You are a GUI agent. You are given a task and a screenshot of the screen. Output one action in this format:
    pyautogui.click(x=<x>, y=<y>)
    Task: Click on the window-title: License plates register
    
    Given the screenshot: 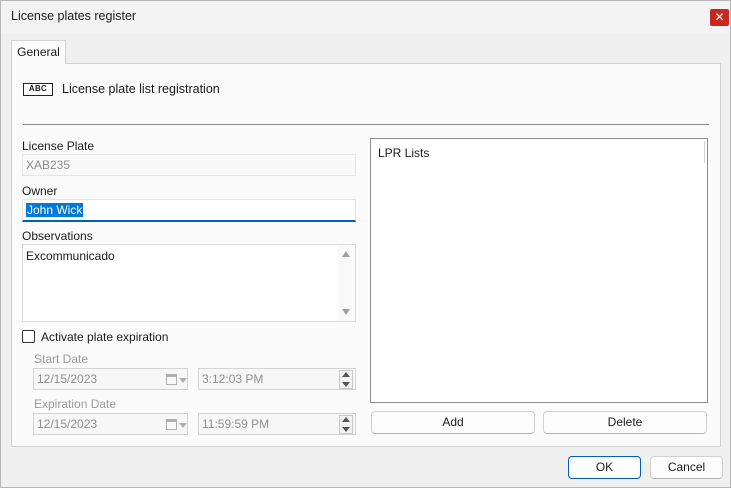 What is the action you would take?
    pyautogui.click(x=74, y=16)
    